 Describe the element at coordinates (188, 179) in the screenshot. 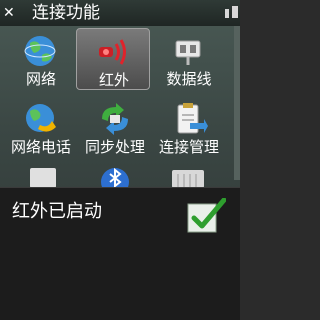

I see `keyboard-icon` at that location.